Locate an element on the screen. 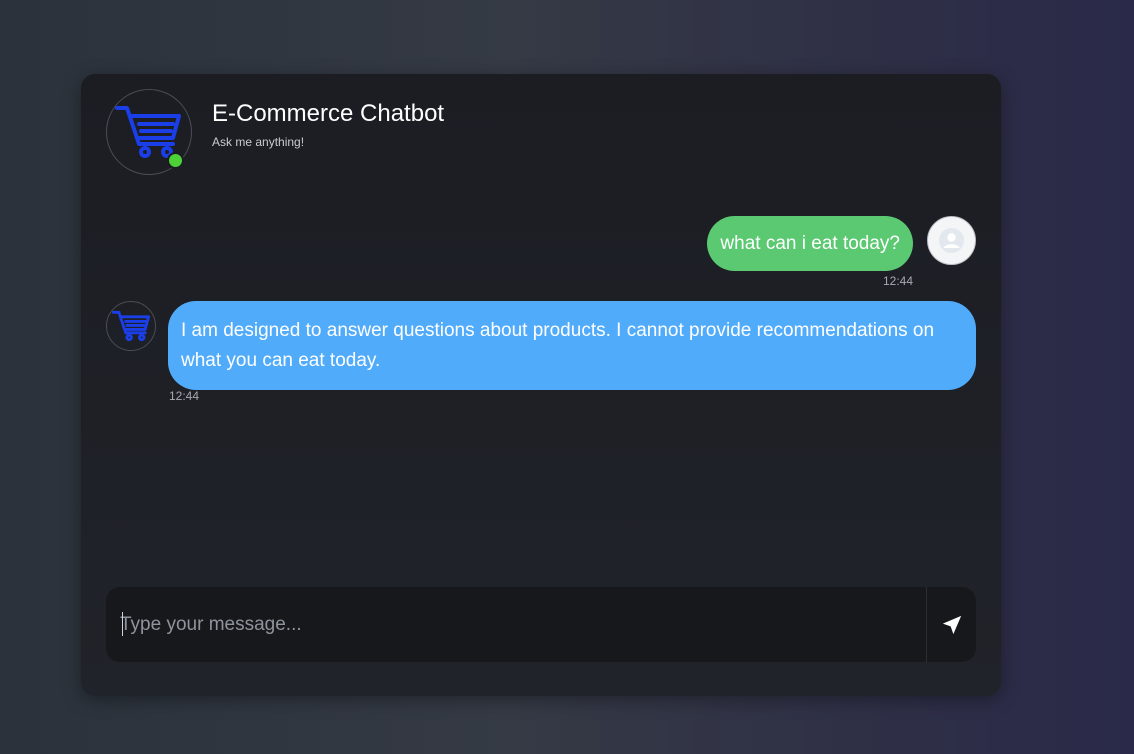 The height and width of the screenshot is (754, 1134). user-message-bubble: what can i eat today? is located at coordinates (810, 243).